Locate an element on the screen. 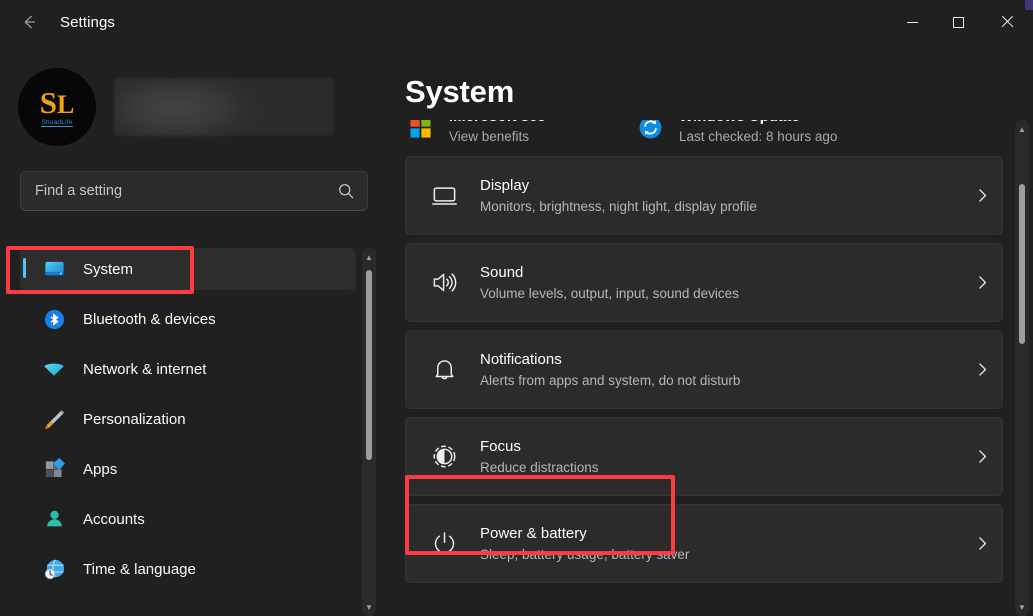 The image size is (1033, 616). tile-title: Windows Update is located at coordinates (758, 123).